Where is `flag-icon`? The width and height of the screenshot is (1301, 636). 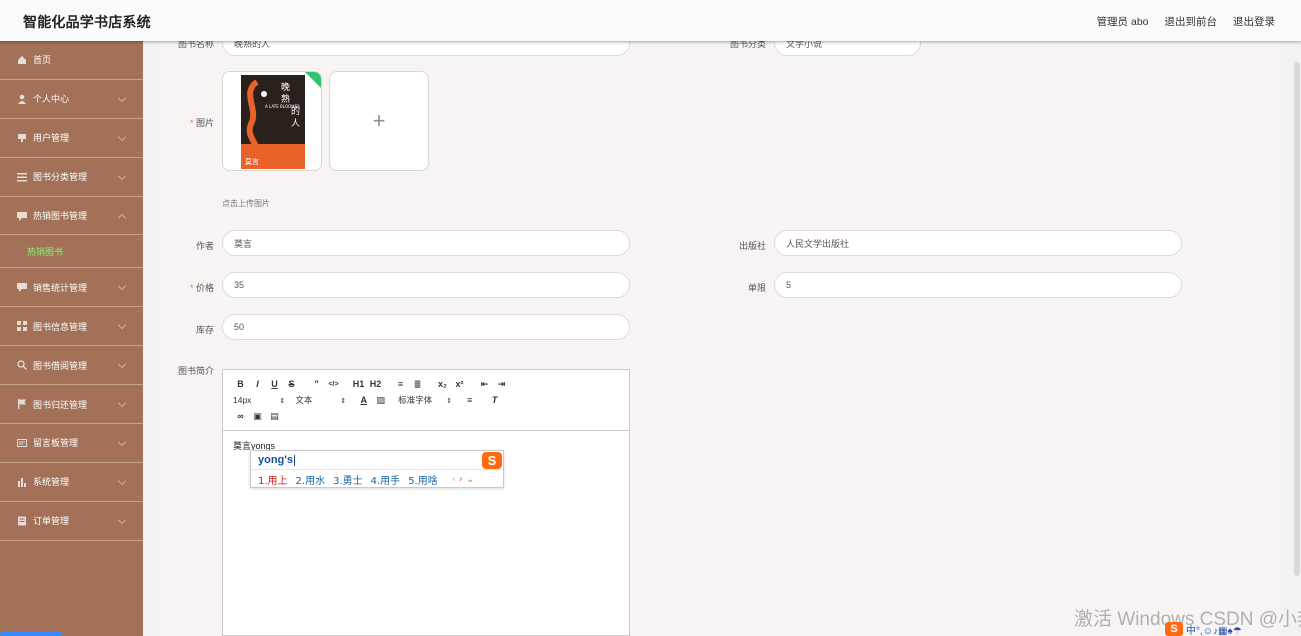
flag-icon is located at coordinates (22, 404).